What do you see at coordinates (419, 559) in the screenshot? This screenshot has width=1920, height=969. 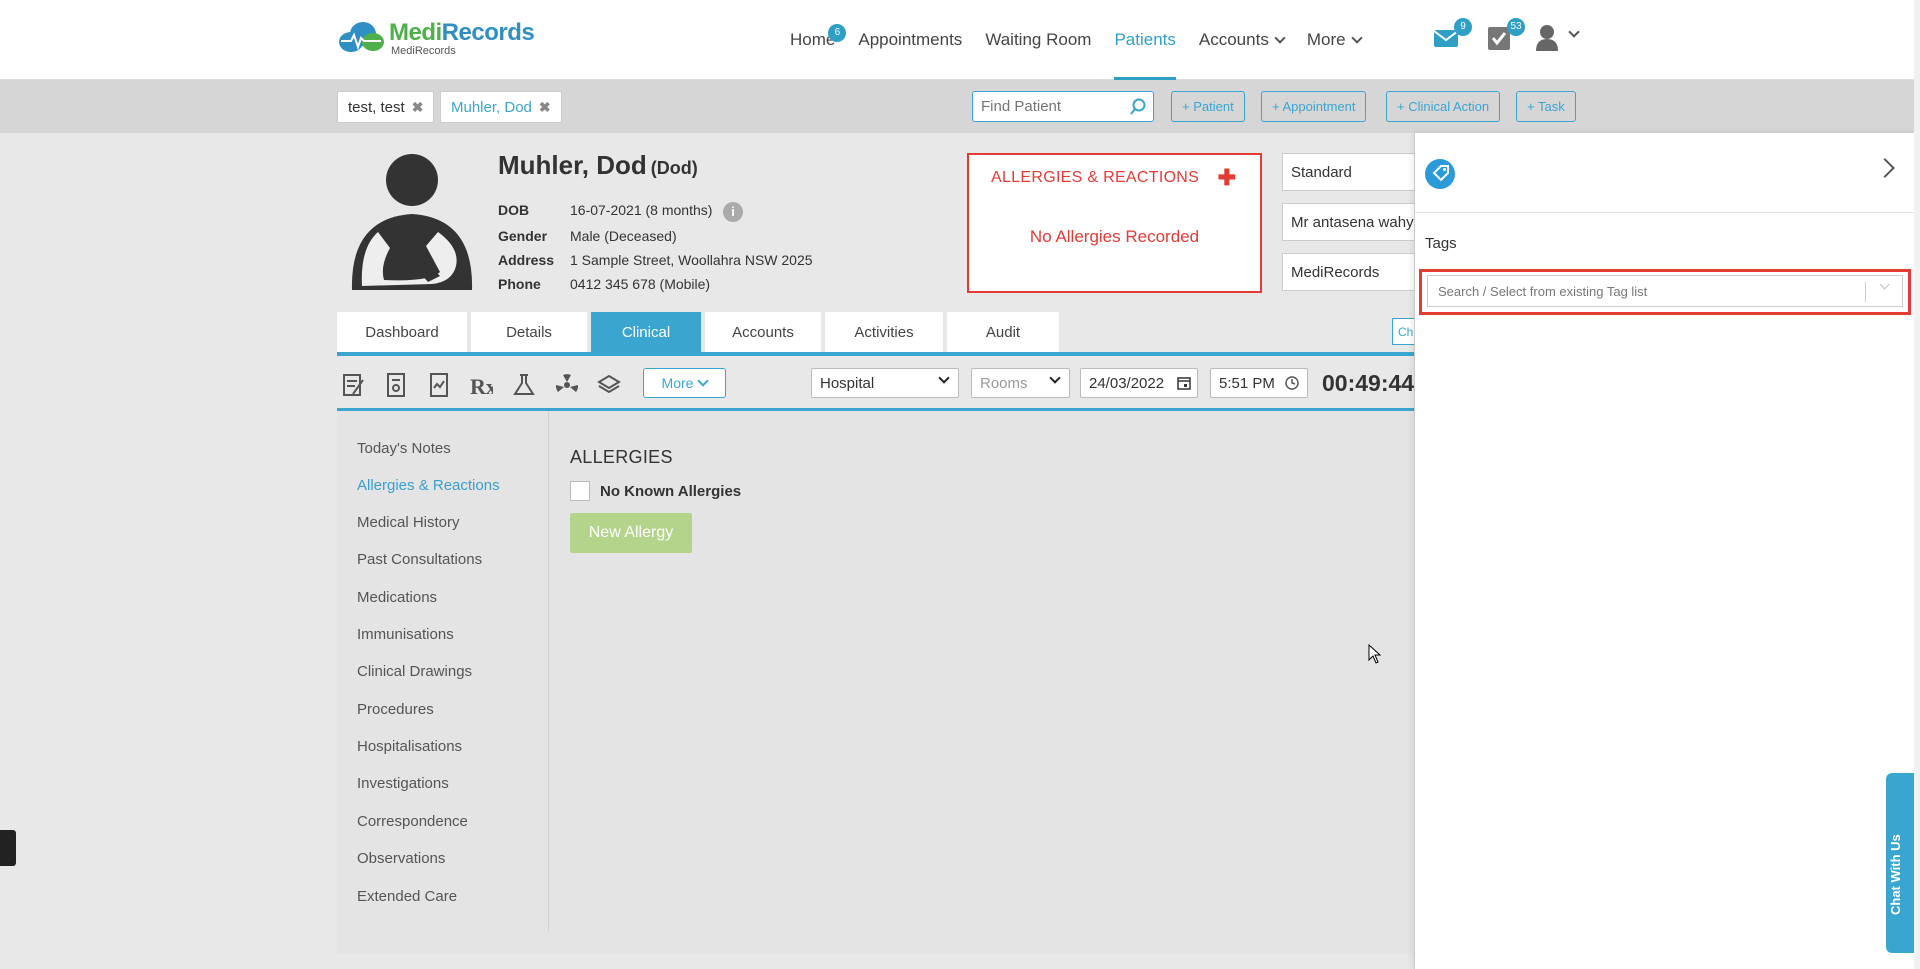 I see `leftnav-past-consultations: Past Consultations` at bounding box center [419, 559].